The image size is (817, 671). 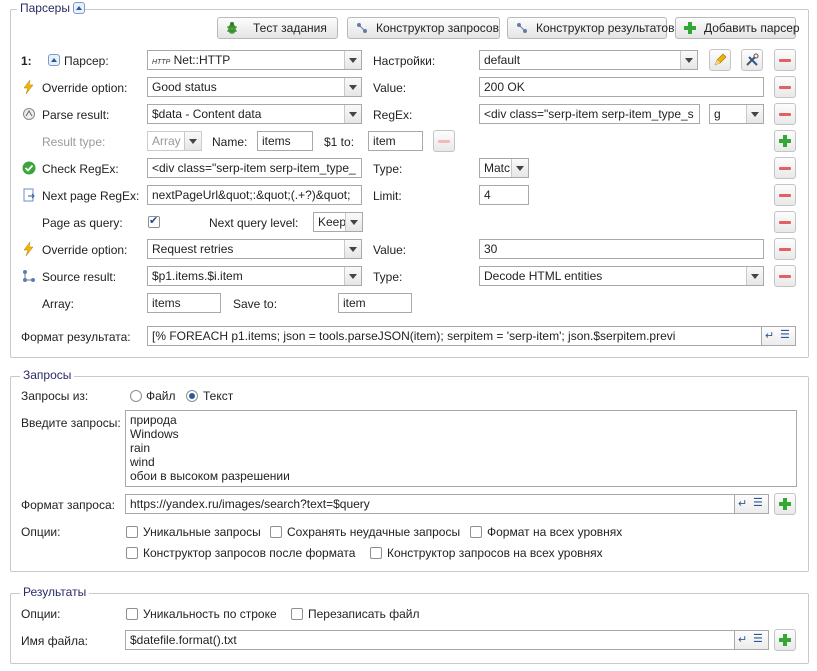 I want to click on remove-next-page-button, so click(x=785, y=195).